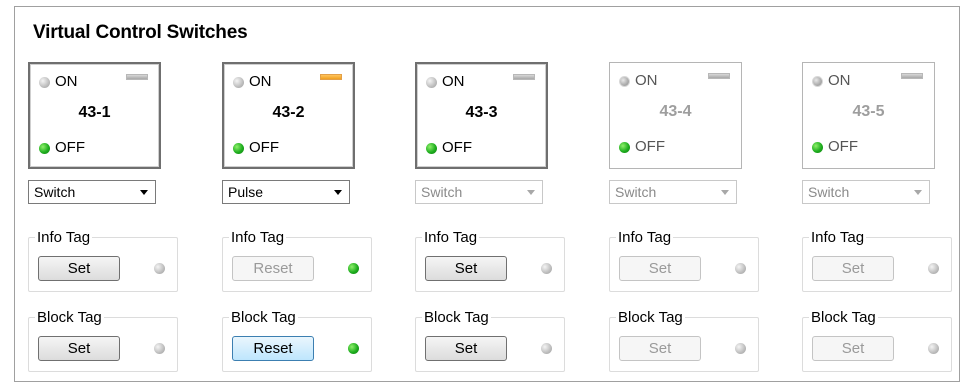 This screenshot has height=383, width=962. I want to click on info-tag-group: Info Tag Reset, so click(297, 260).